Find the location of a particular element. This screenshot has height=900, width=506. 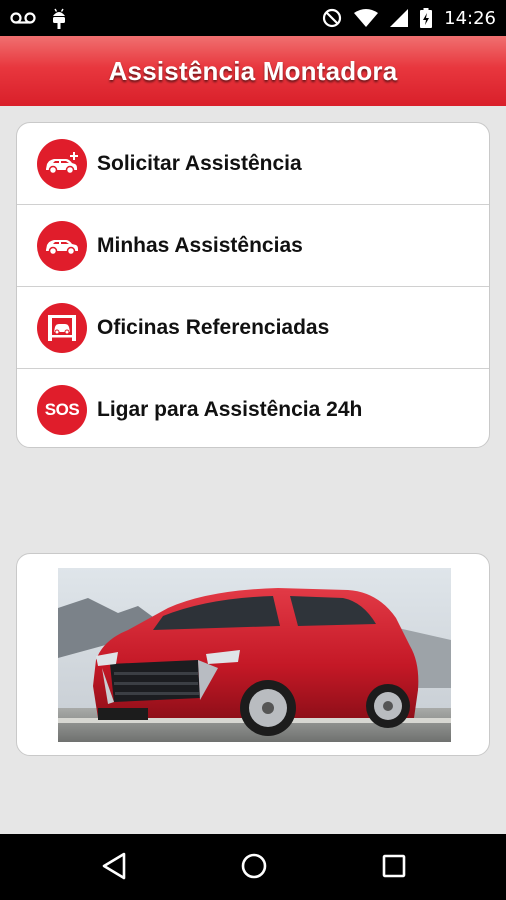

sos-icon-text: SOS is located at coordinates (62, 409).